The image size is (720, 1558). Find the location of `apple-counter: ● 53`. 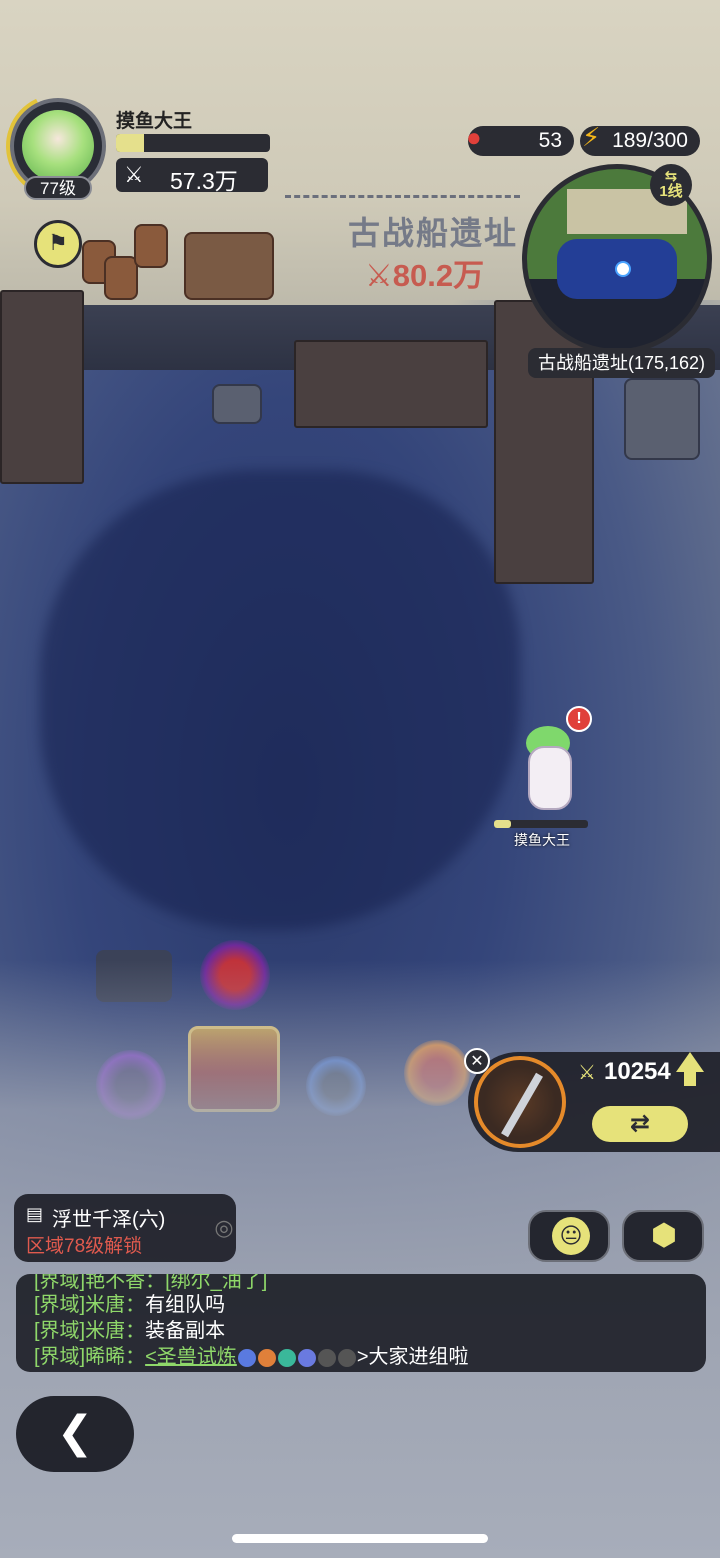

apple-counter: ● 53 is located at coordinates (520, 139).